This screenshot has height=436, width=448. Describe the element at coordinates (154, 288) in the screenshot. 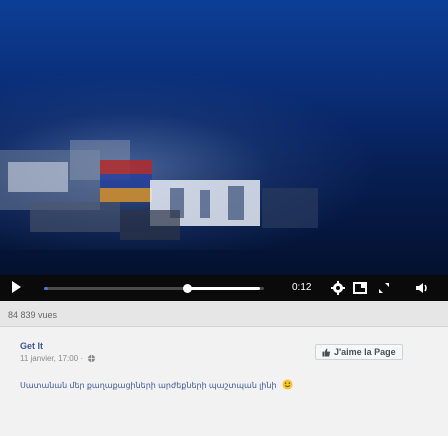

I see `progress-bar` at that location.